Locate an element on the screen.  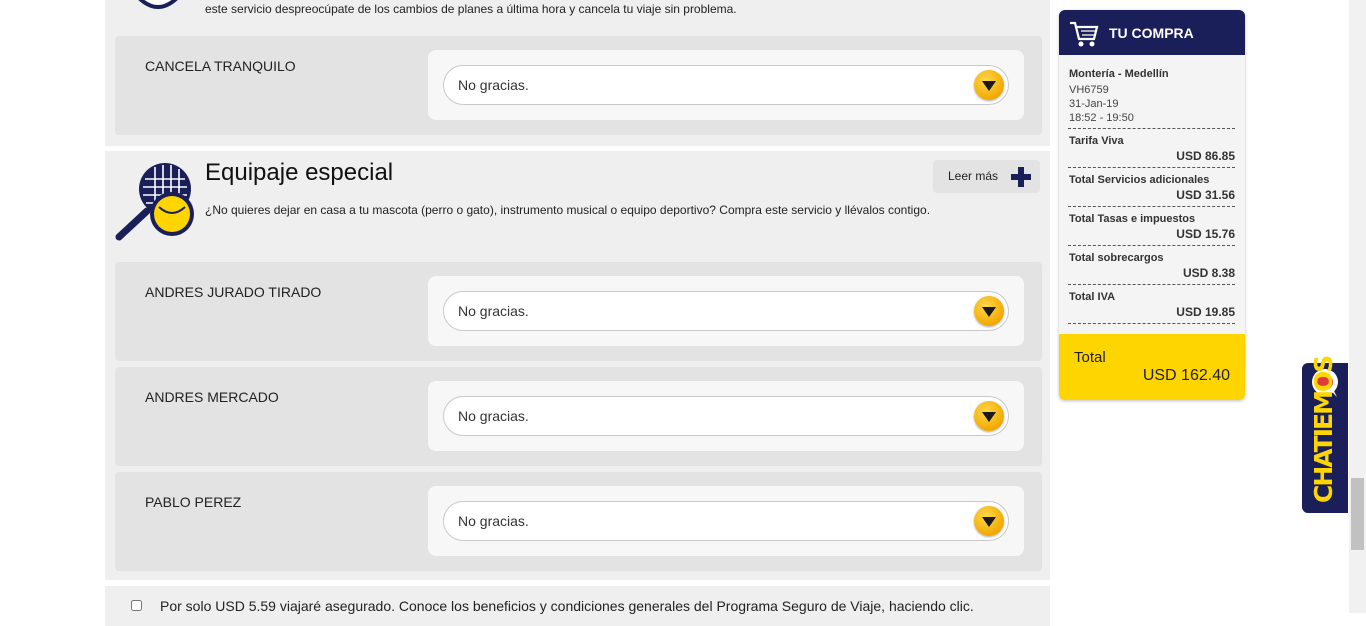
chat-widget-button: CHATIEMOS is located at coordinates (1325, 435).